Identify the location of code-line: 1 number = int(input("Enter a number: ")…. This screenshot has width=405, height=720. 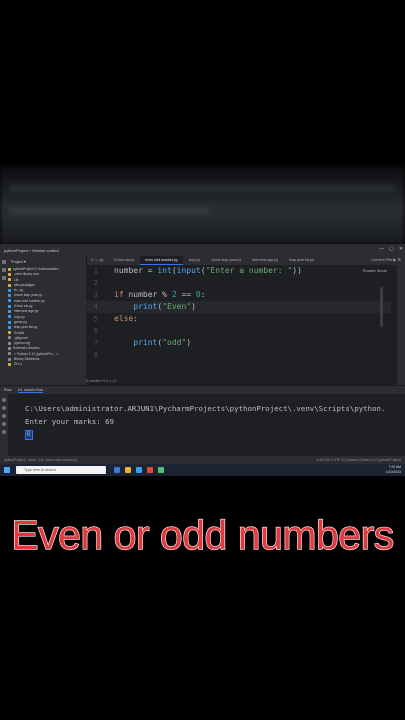
(238, 271).